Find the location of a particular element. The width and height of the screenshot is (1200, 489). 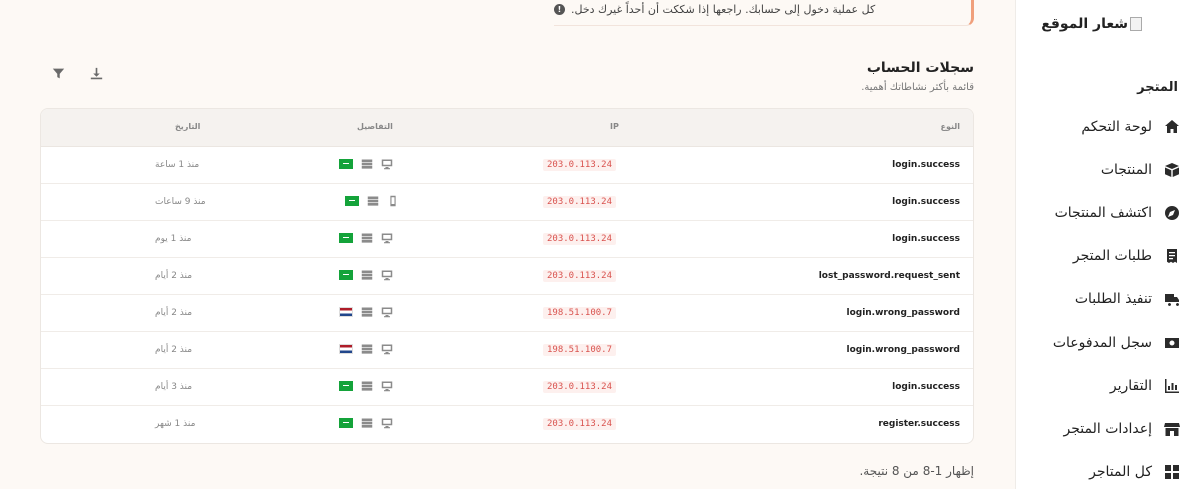

compass-icon is located at coordinates (1172, 213).